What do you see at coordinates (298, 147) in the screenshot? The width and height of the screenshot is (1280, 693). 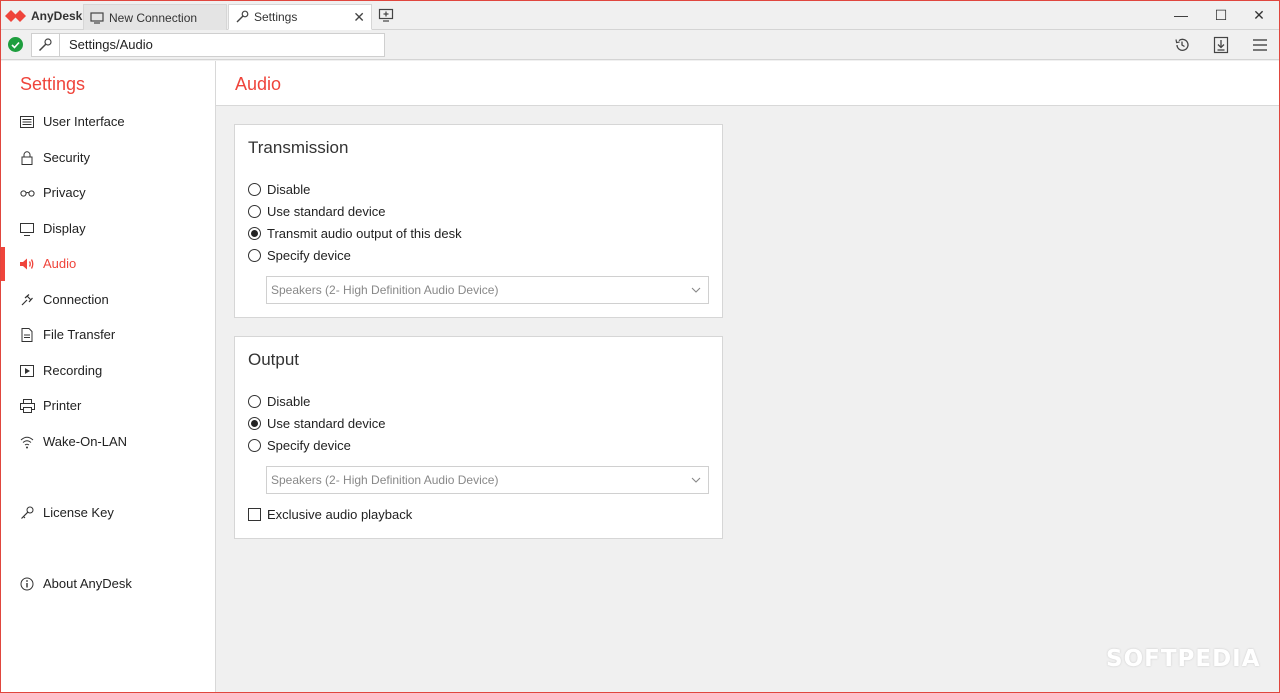 I see `transmission-title: Transmission` at bounding box center [298, 147].